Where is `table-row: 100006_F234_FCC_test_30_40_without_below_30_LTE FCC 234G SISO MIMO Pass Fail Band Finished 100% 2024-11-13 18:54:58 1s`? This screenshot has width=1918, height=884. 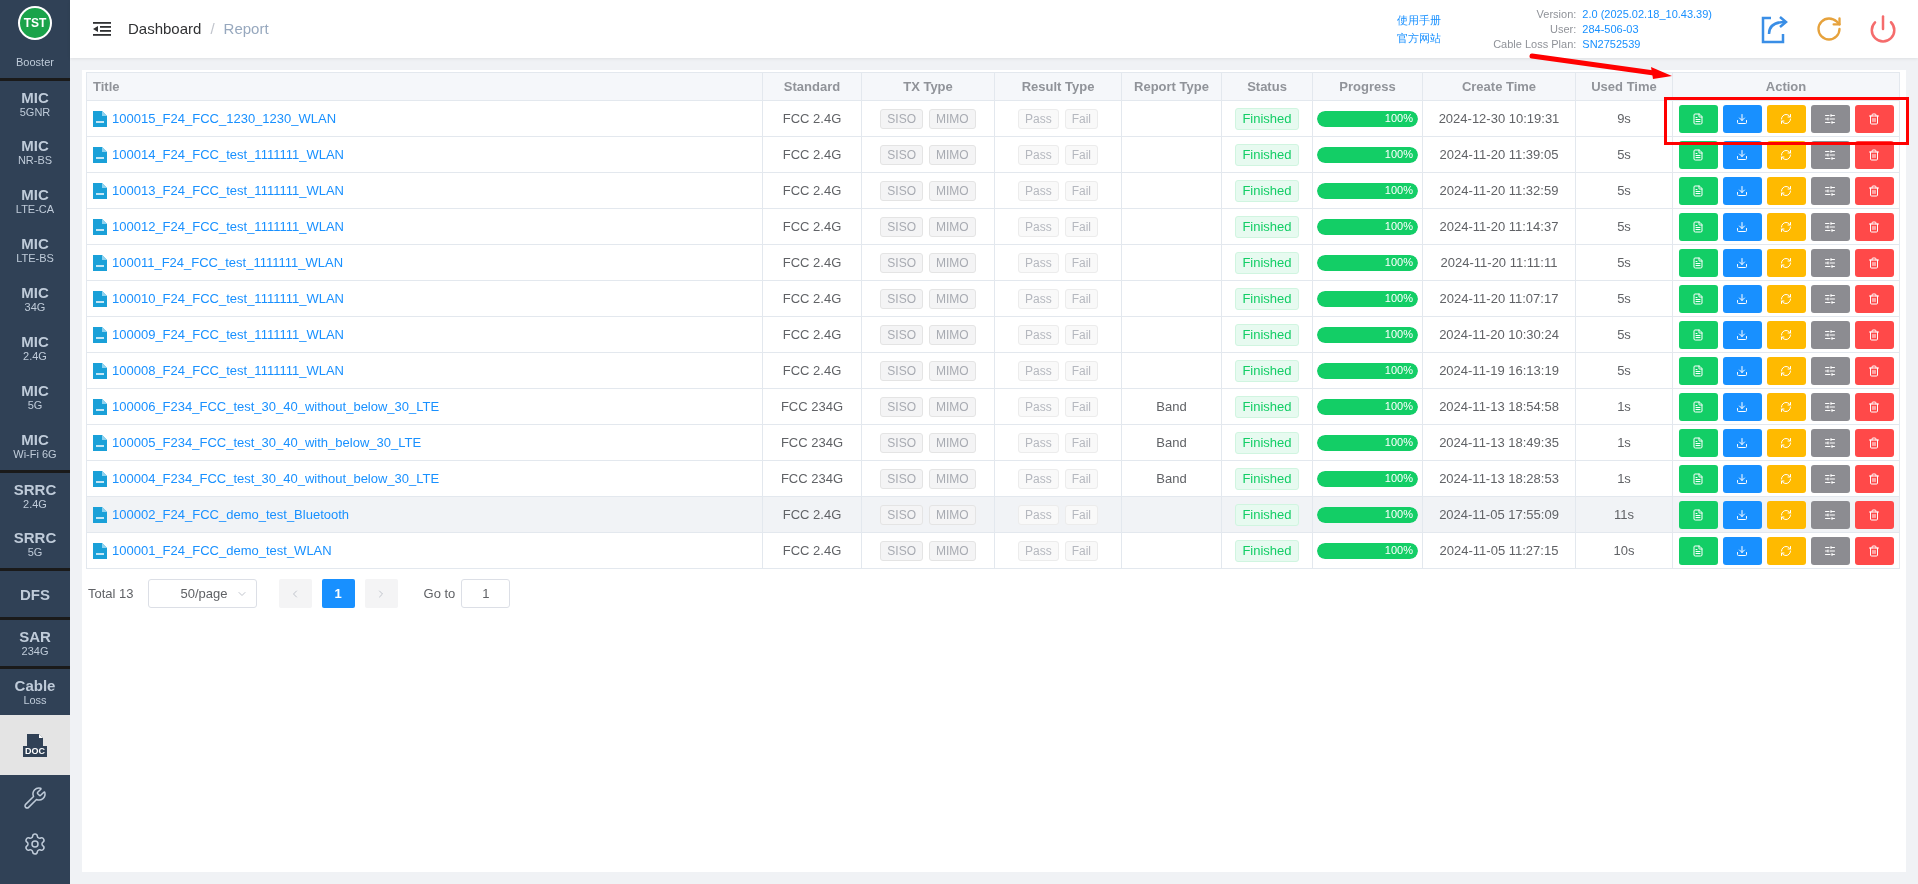
table-row: 100006_F234_FCC_test_30_40_without_below_30_LTE FCC 234G SISO MIMO Pass Fail Band Finished 100% 2024-11-13 18:54:58 1s is located at coordinates (993, 406).